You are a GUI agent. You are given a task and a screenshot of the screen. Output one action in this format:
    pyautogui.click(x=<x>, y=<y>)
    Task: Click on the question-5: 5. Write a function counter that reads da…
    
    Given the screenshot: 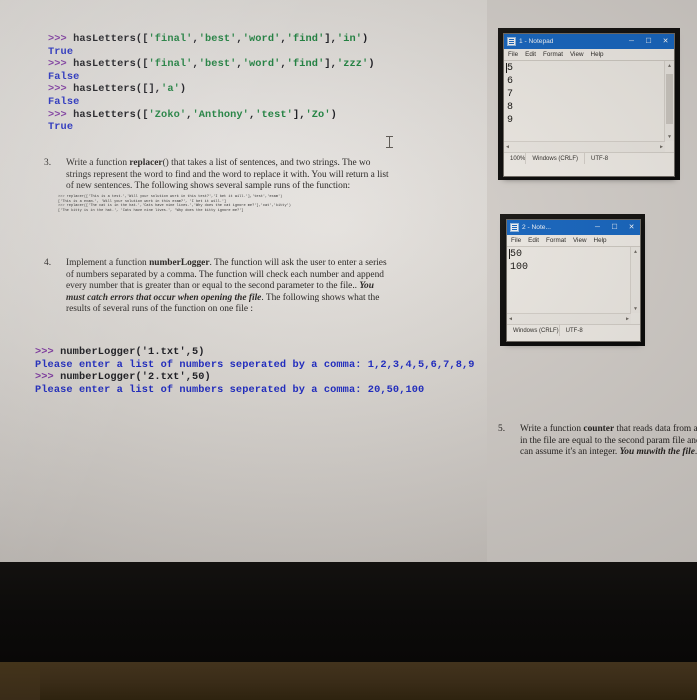 What is the action you would take?
    pyautogui.click(x=597, y=441)
    